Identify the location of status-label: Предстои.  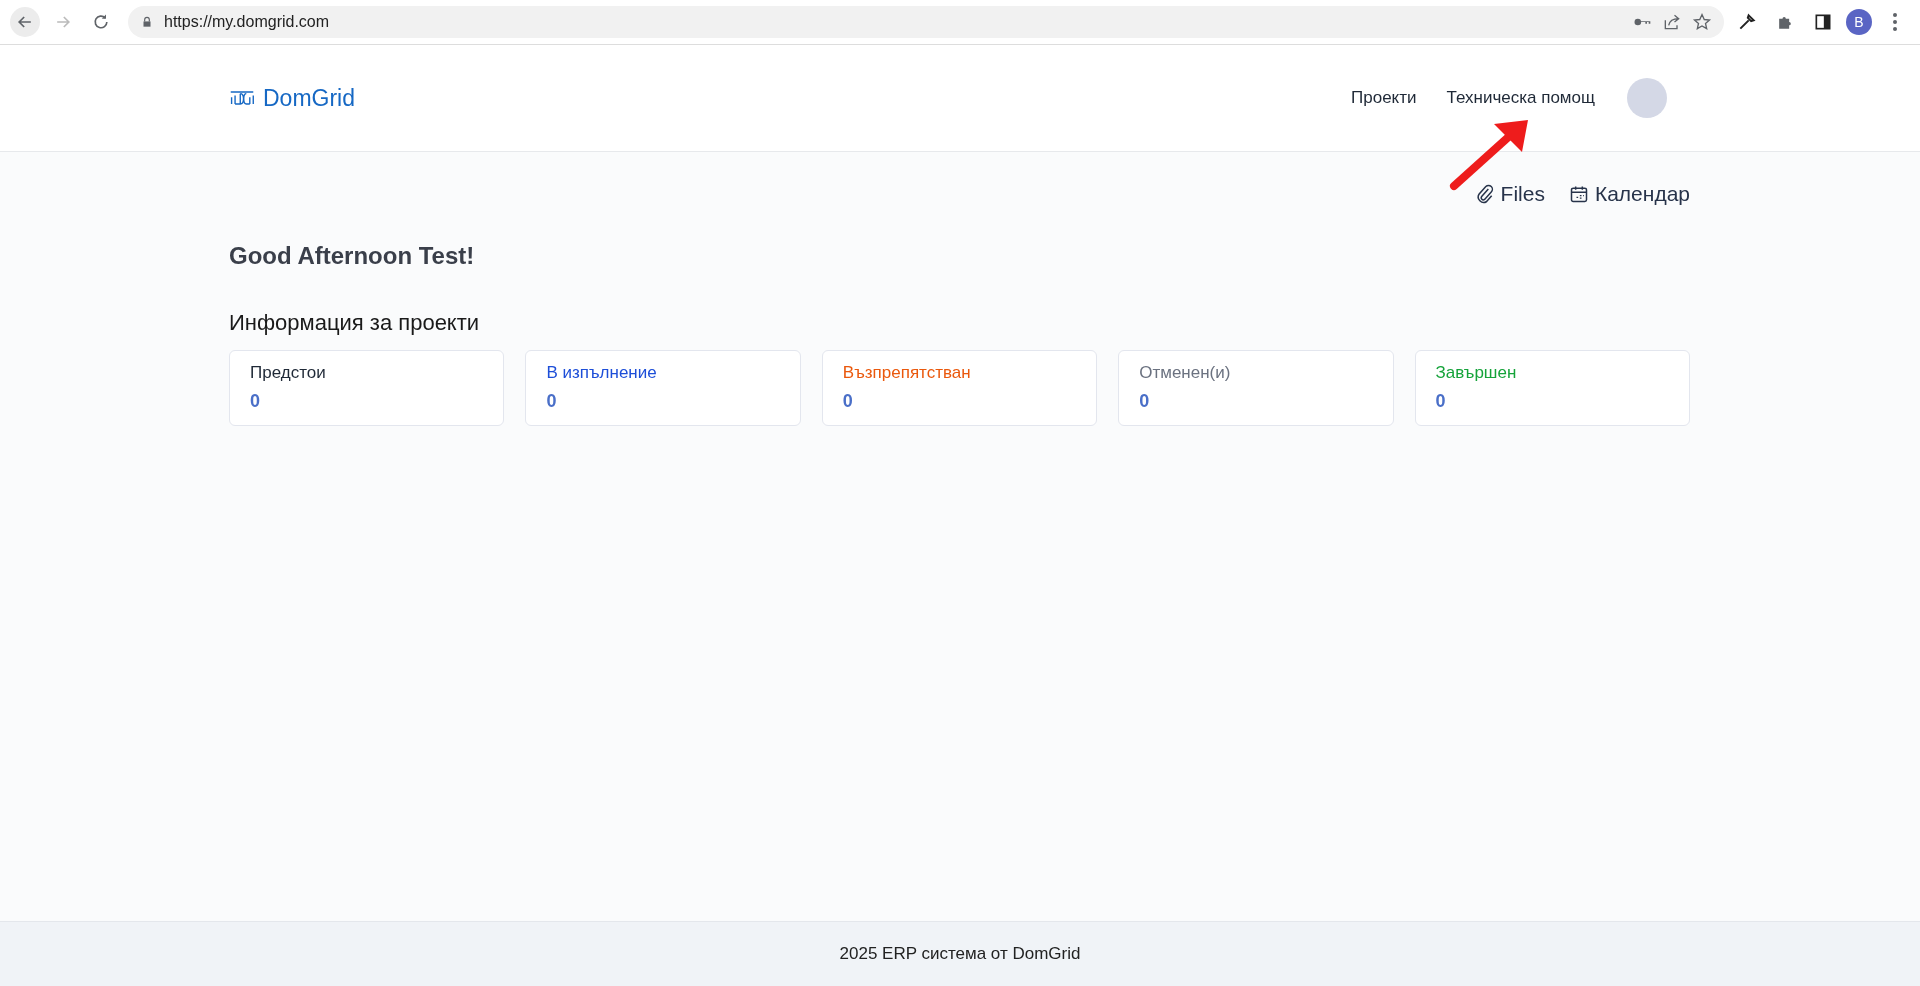
(288, 373).